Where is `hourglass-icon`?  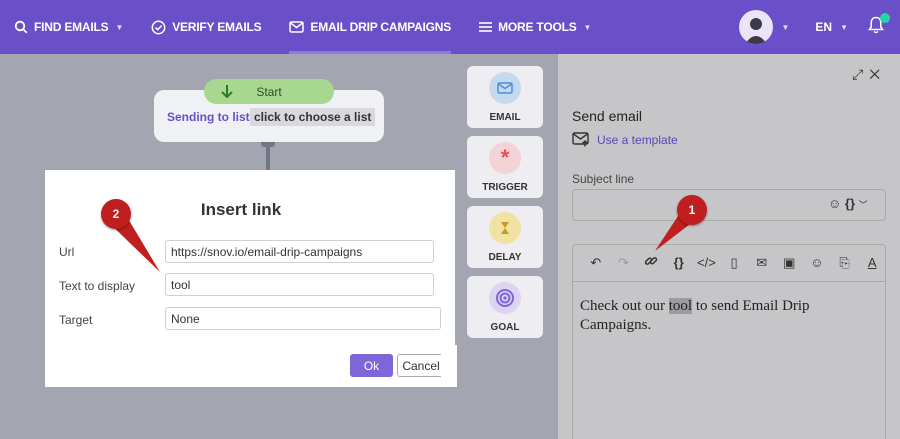
hourglass-icon is located at coordinates (505, 228).